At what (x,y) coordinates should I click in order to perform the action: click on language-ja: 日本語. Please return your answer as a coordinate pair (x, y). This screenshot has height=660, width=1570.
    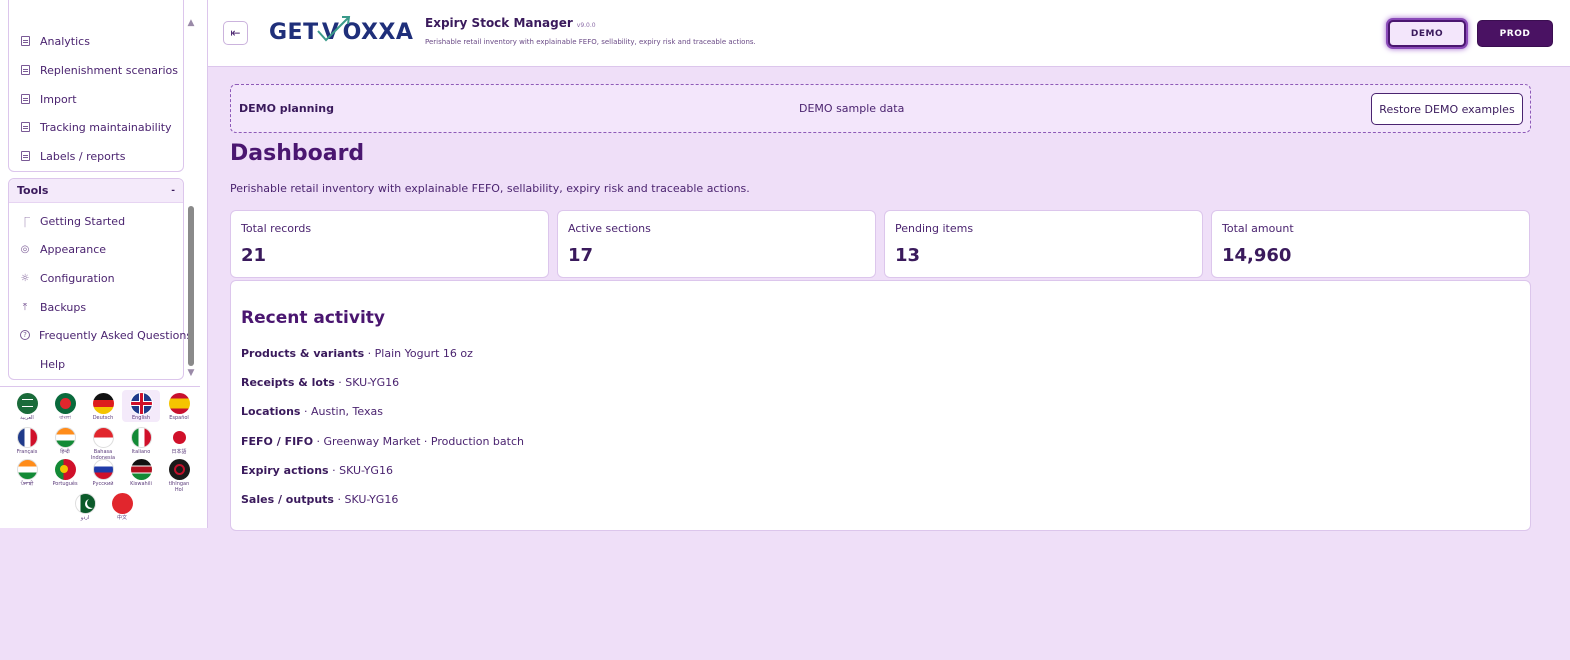
    Looking at the image, I should click on (179, 441).